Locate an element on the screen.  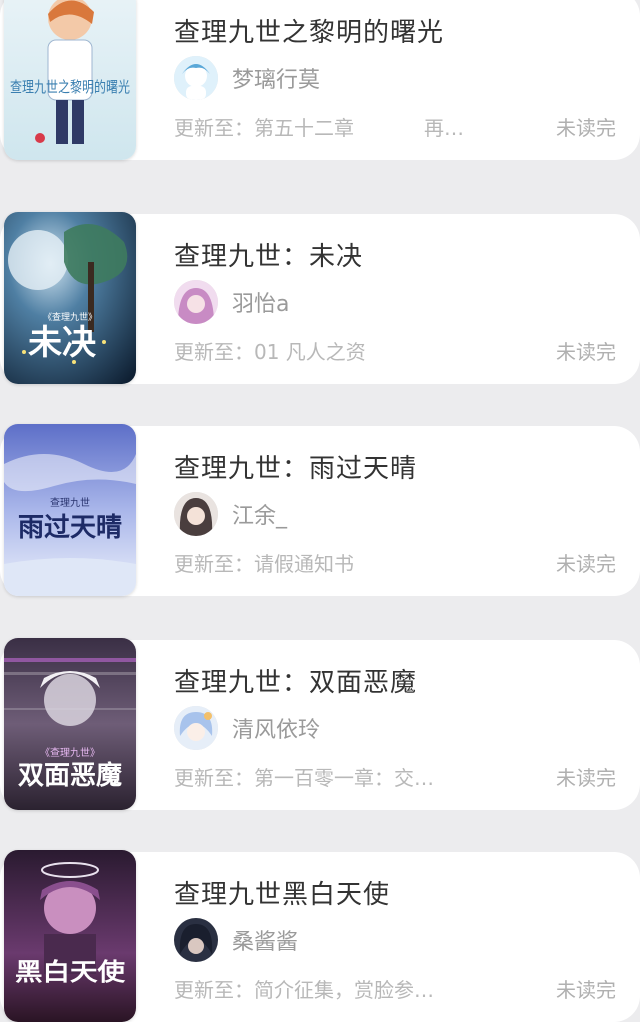
author-name: 梦璃行莫 is located at coordinates (276, 80).